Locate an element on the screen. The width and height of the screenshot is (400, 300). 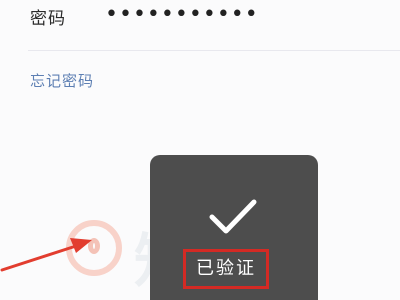
password-row: 密码 ••••••••••• is located at coordinates (200, 22).